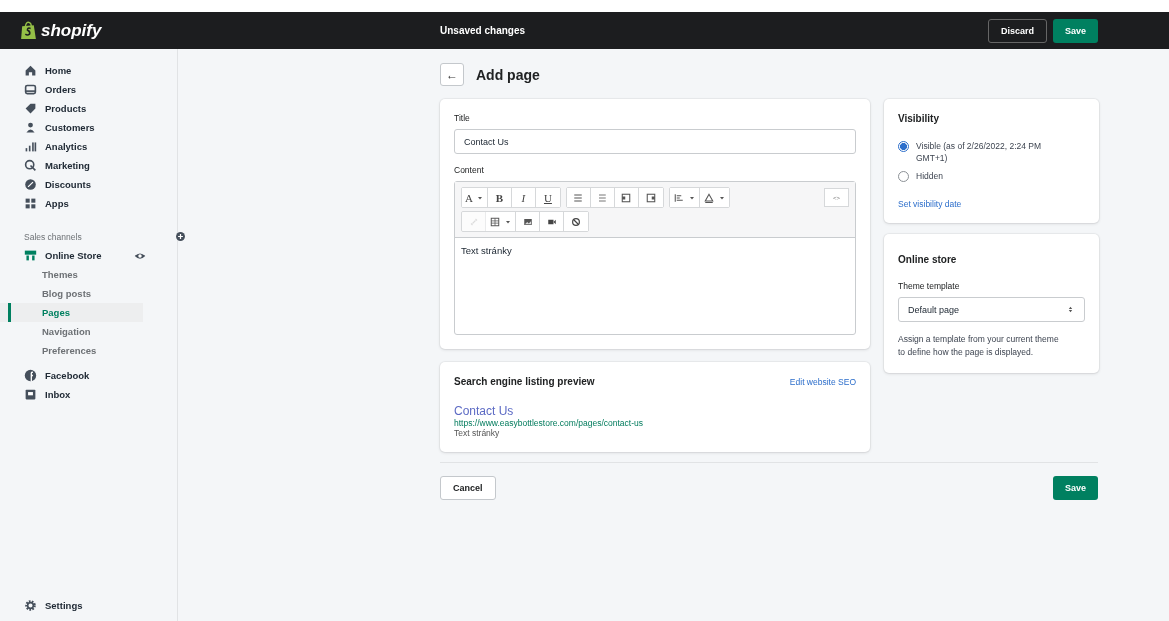  What do you see at coordinates (28, 30) in the screenshot?
I see `bag-icon` at bounding box center [28, 30].